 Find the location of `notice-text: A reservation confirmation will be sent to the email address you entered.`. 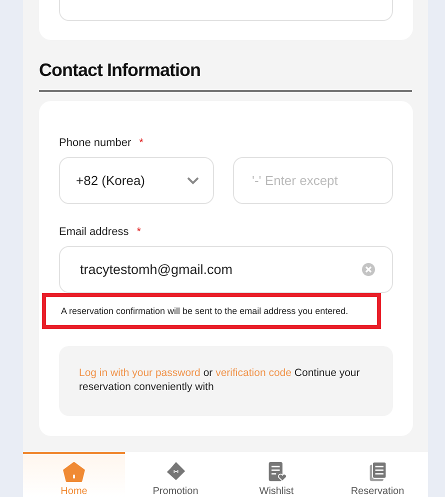

notice-text: A reservation confirmation will be sent to the email address you entered. is located at coordinates (211, 311).